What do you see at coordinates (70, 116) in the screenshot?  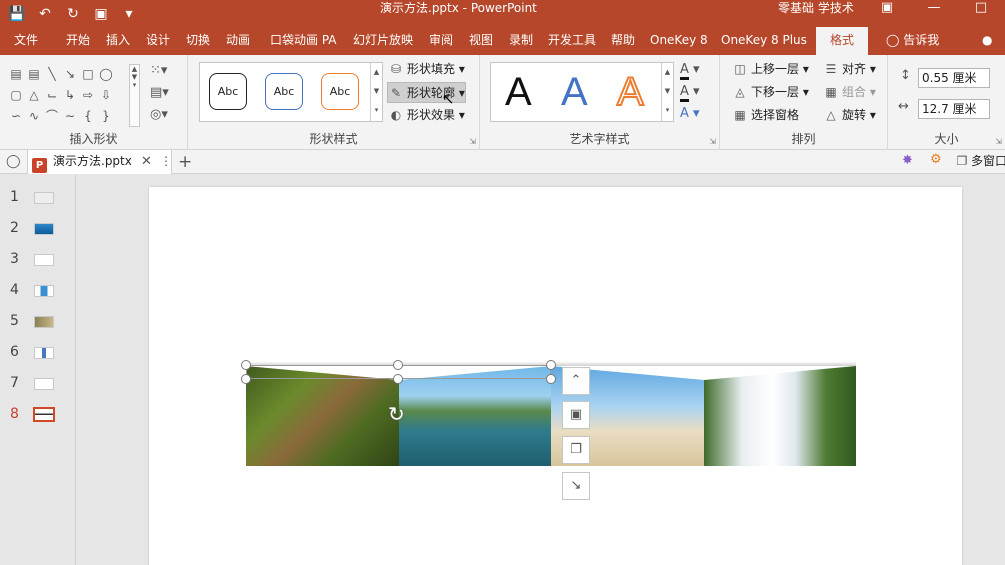 I see `curve-icon: ∼` at bounding box center [70, 116].